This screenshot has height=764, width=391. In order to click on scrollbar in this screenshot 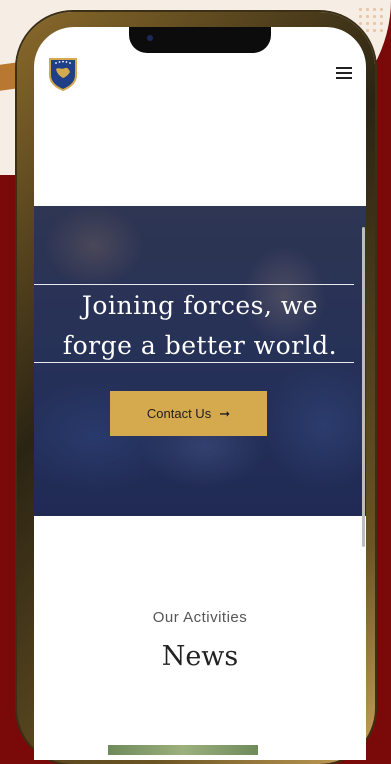, I will do `click(363, 387)`.